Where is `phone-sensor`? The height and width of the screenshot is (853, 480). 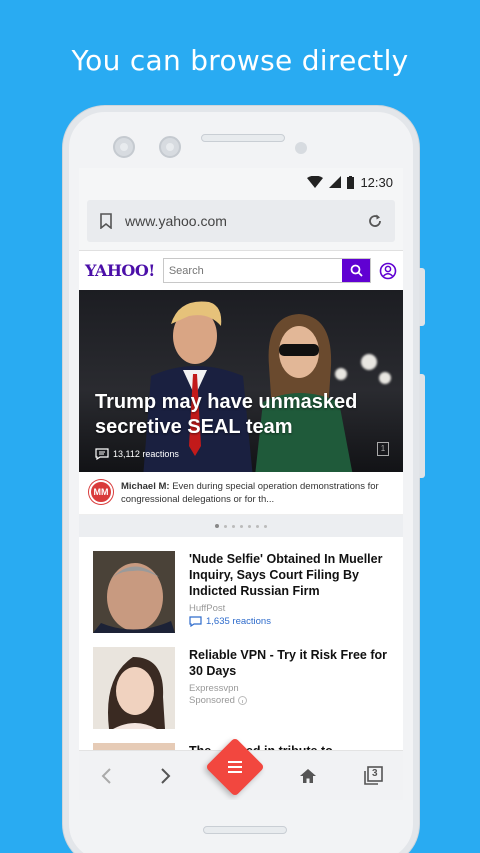
phone-sensor is located at coordinates (301, 148).